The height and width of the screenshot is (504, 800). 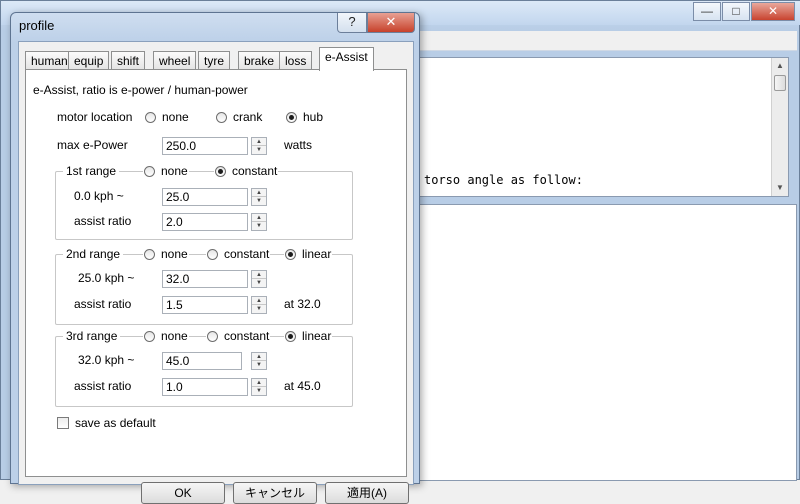 What do you see at coordinates (238, 336) in the screenshot?
I see `range3-constant-radio: constant` at bounding box center [238, 336].